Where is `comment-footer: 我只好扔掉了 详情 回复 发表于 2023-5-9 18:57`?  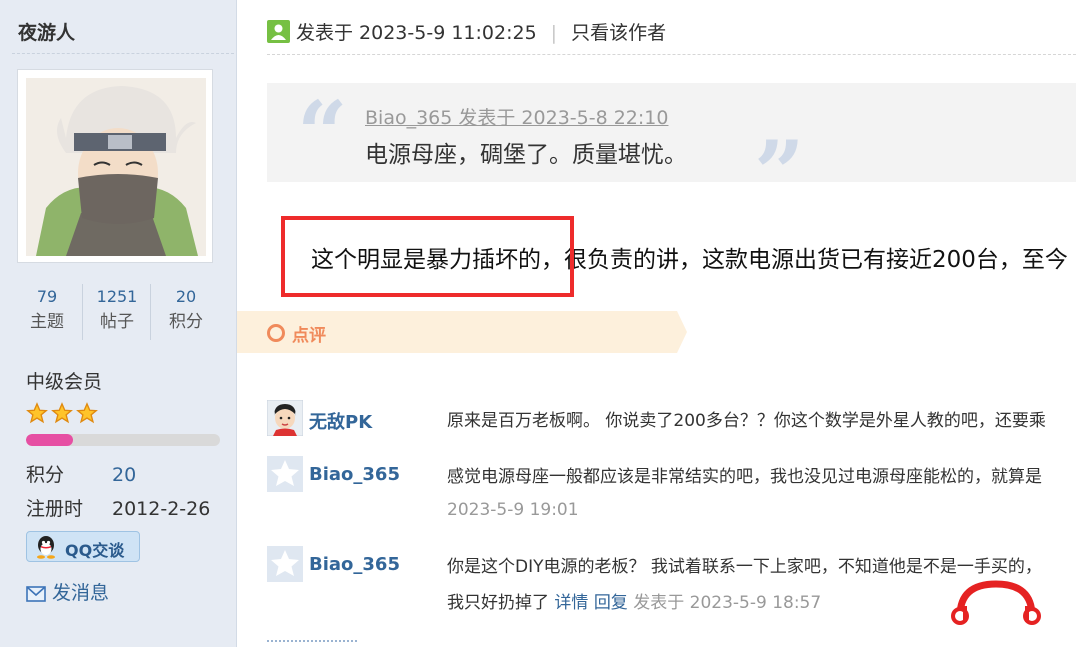
comment-footer: 我只好扔掉了 详情 回复 发表于 2023-5-9 18:57 is located at coordinates (634, 600).